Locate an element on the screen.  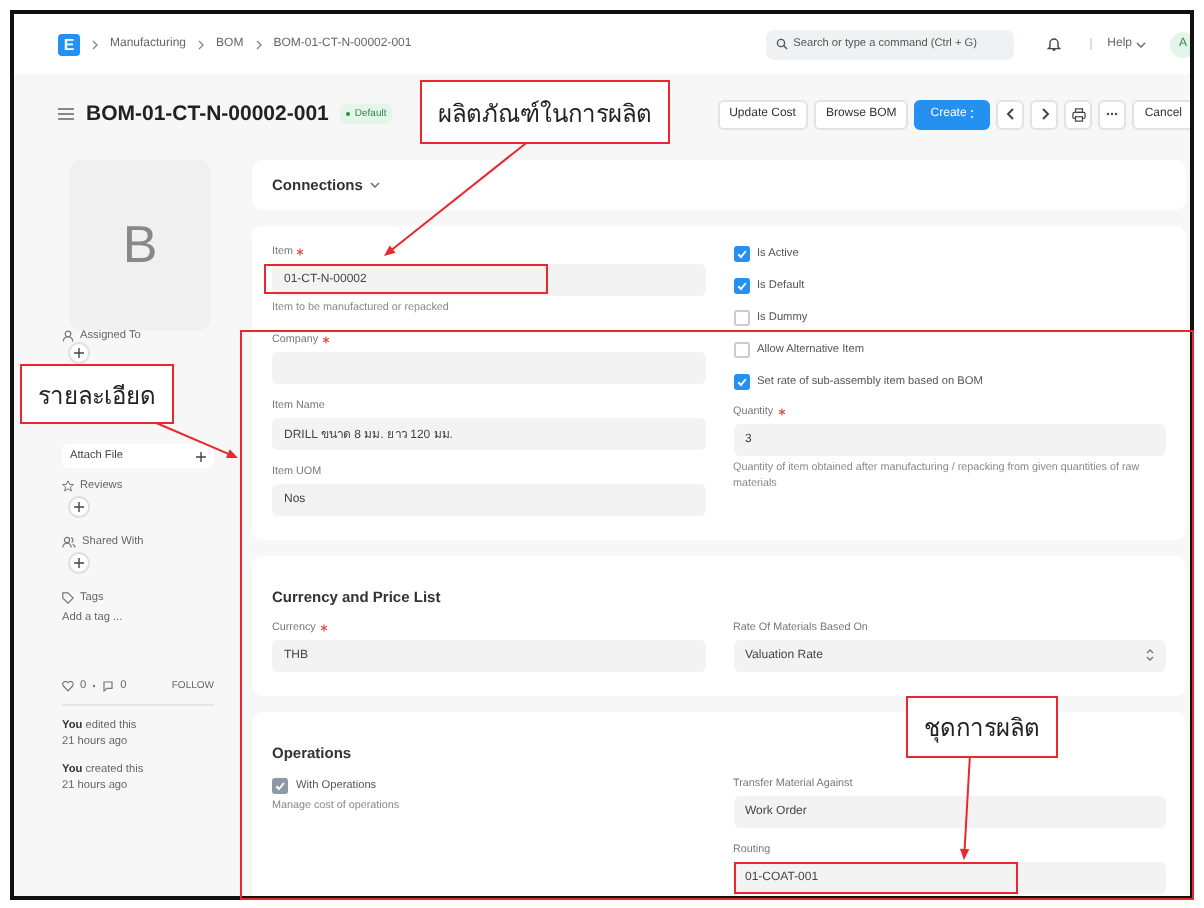
document-title: BOM-01-CT-N-00002-001 is located at coordinates (207, 114).